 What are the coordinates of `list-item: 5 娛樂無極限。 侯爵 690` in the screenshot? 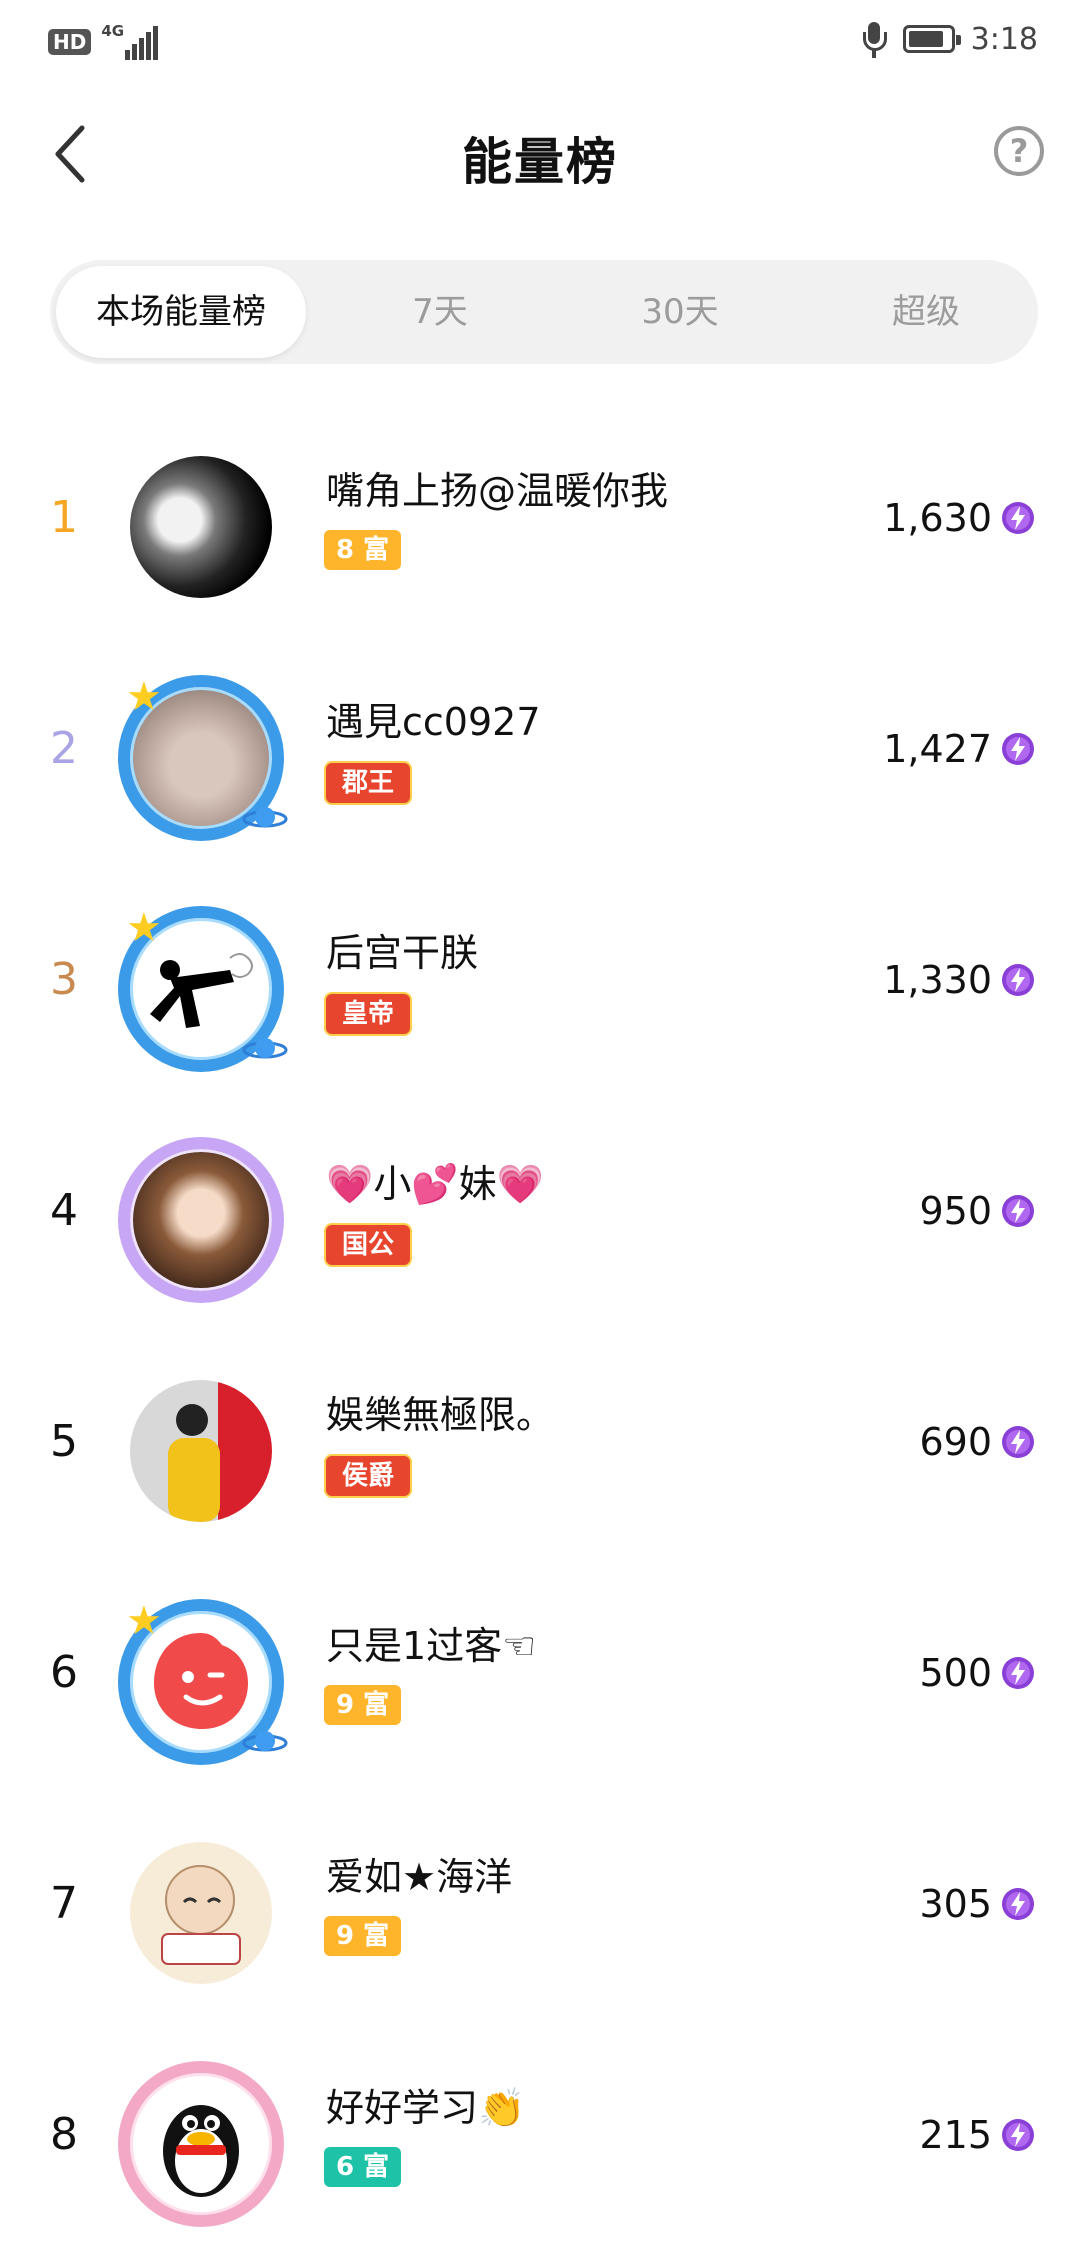 It's located at (540, 1457).